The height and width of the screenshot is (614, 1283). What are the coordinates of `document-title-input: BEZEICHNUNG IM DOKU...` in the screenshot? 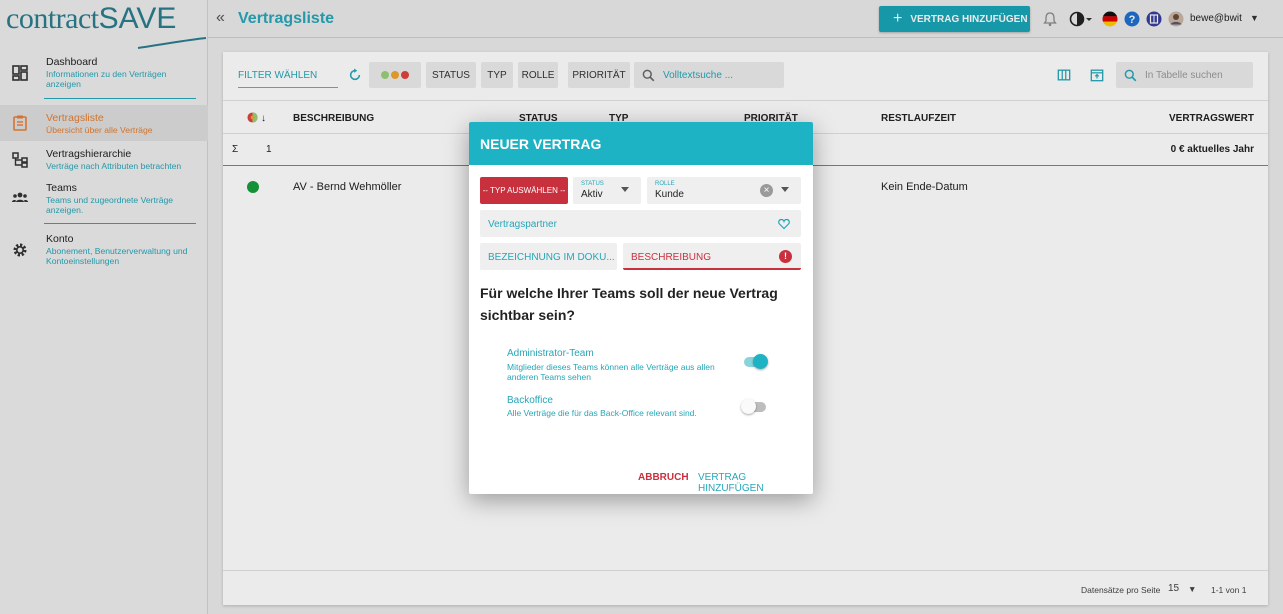 It's located at (548, 256).